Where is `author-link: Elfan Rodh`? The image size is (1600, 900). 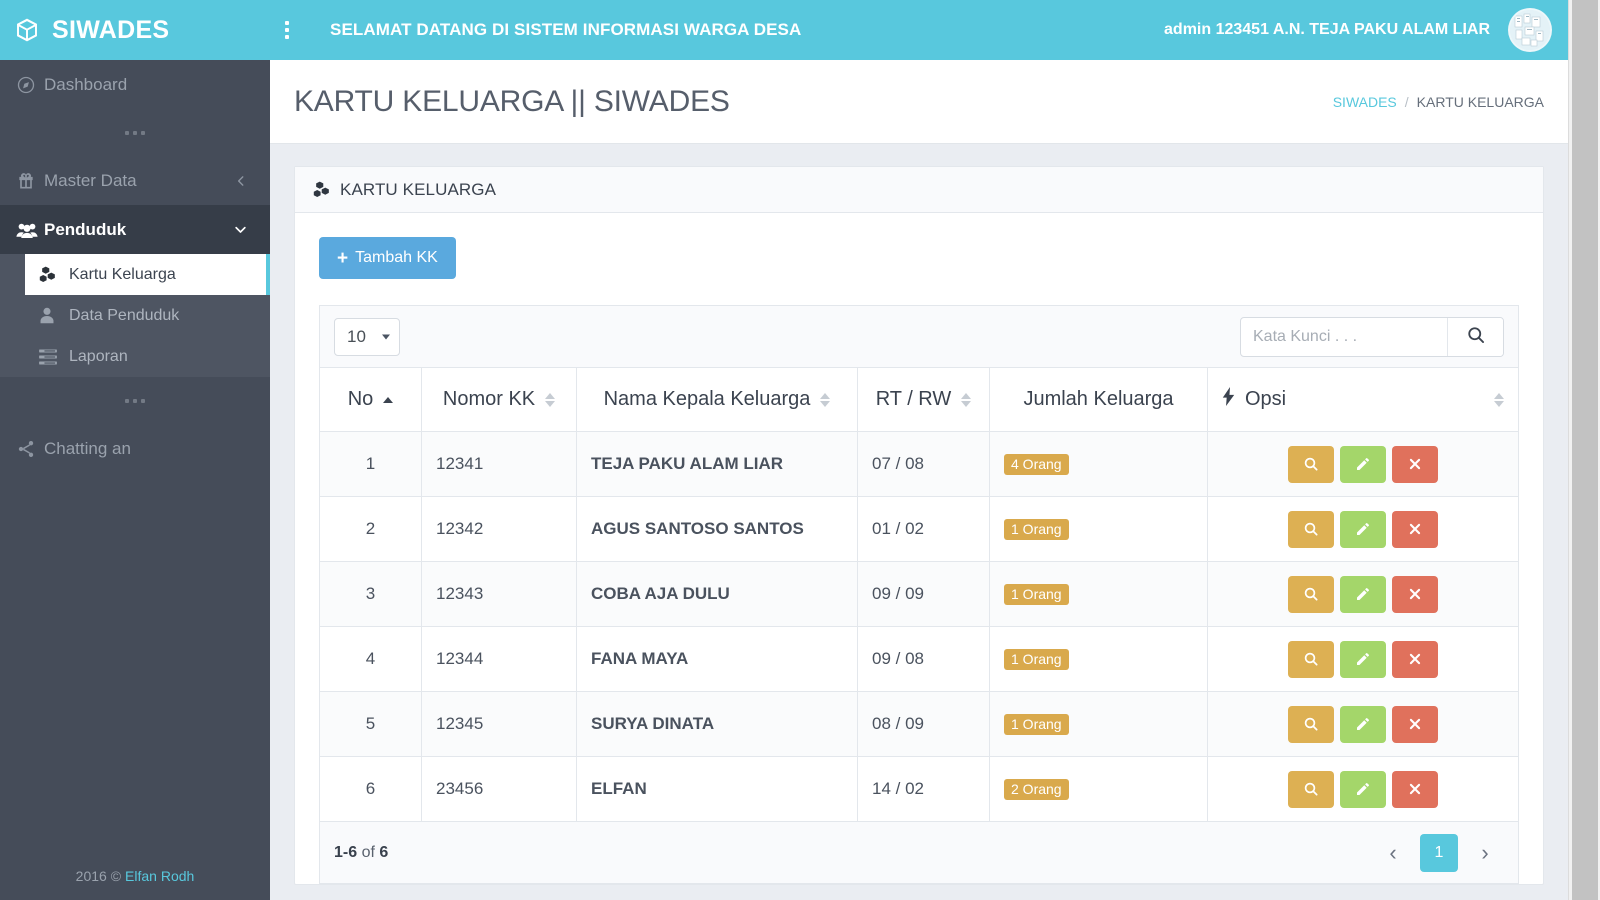 author-link: Elfan Rodh is located at coordinates (159, 876).